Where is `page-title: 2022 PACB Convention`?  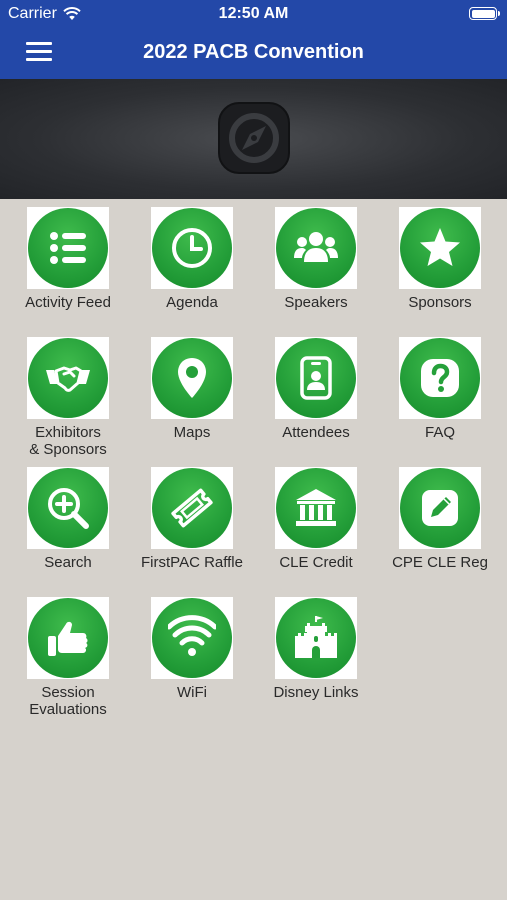
page-title: 2022 PACB Convention is located at coordinates (253, 52).